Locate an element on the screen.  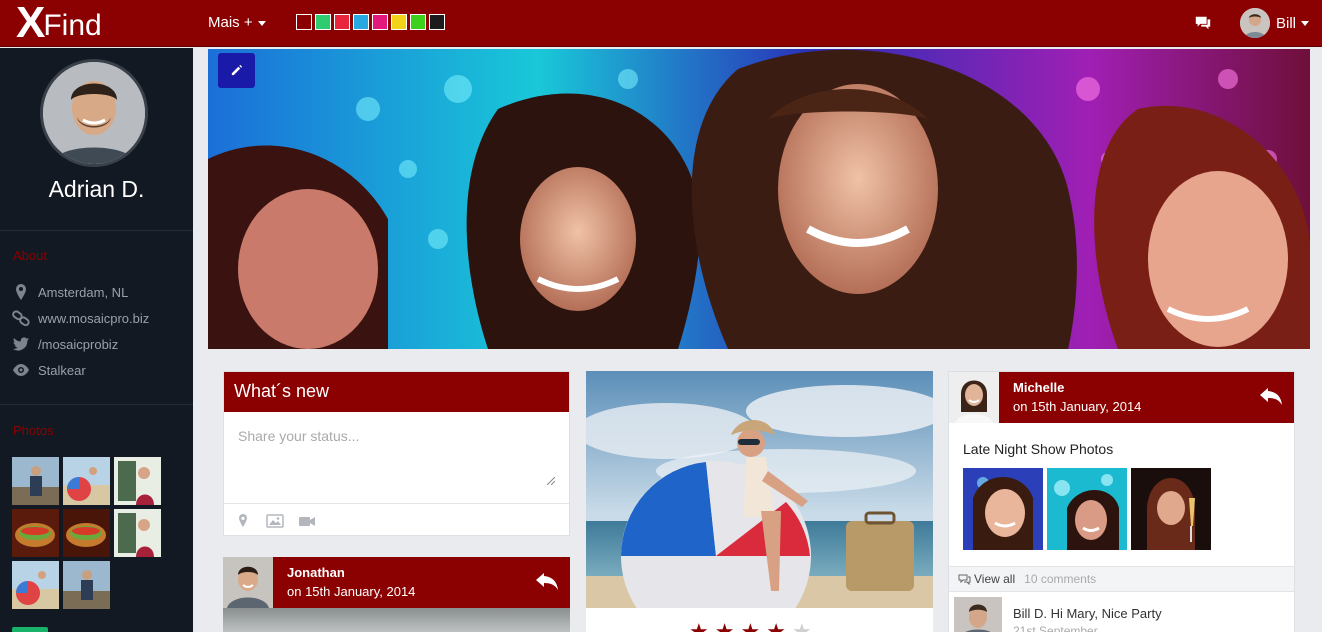
more-menu-button: Mais + is located at coordinates (237, 22).